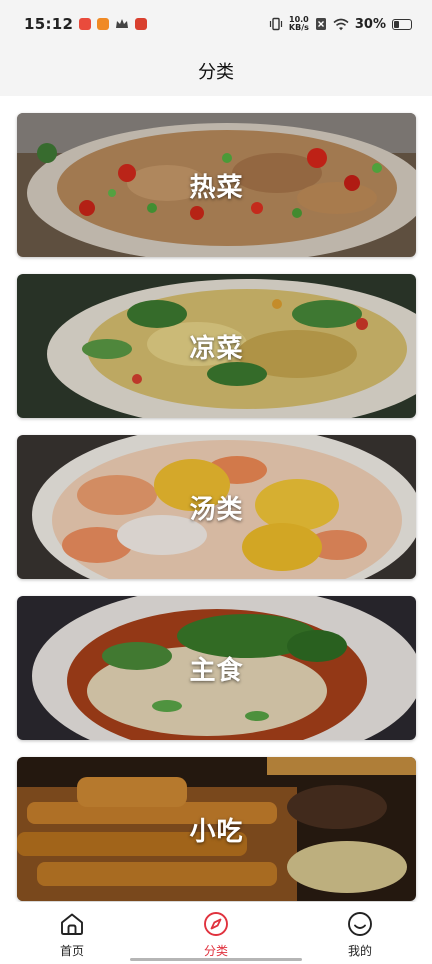  I want to click on category-card-staple-food: 主食, so click(216, 668).